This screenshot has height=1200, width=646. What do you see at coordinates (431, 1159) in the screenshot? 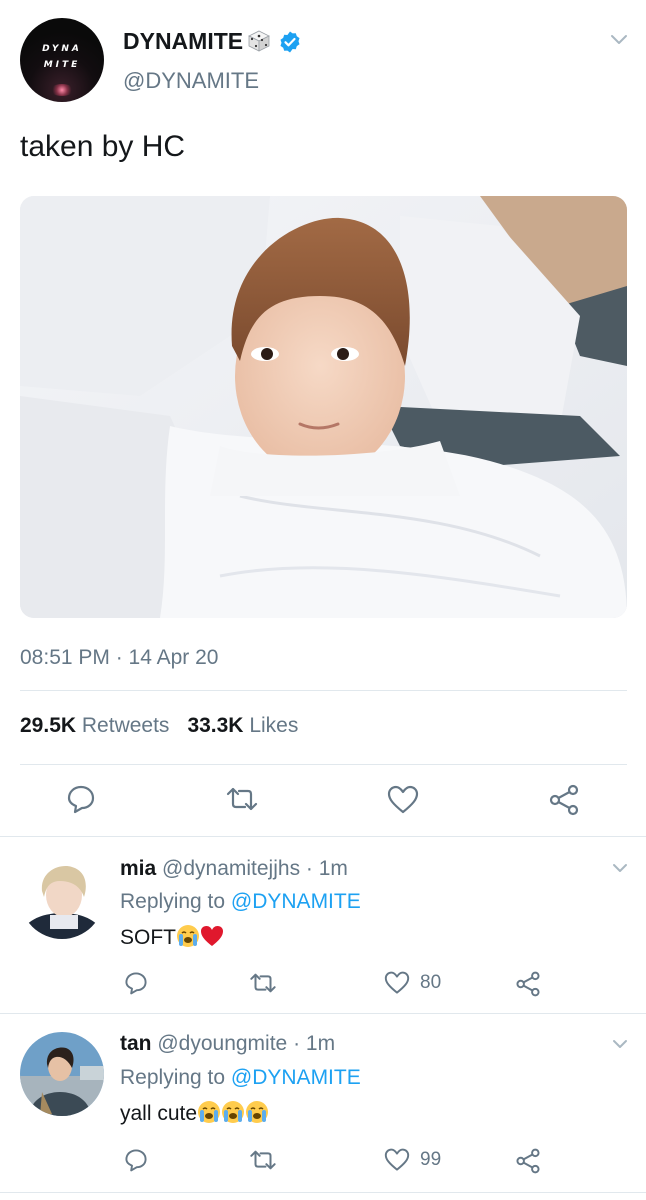
I see `reply-like-count: 99` at bounding box center [431, 1159].